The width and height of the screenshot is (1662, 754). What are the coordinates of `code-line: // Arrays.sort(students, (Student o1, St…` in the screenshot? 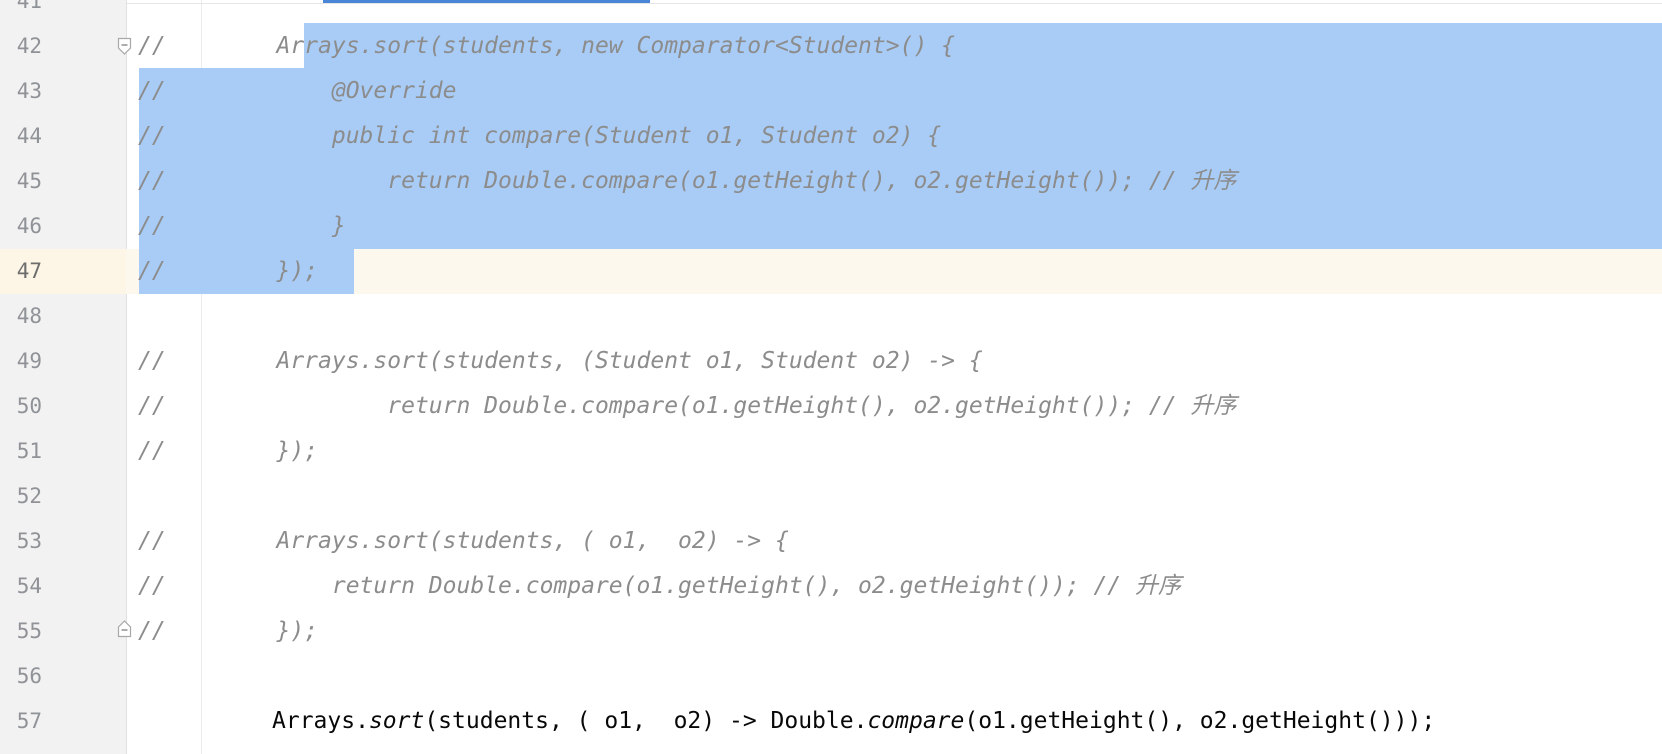 It's located at (560, 361).